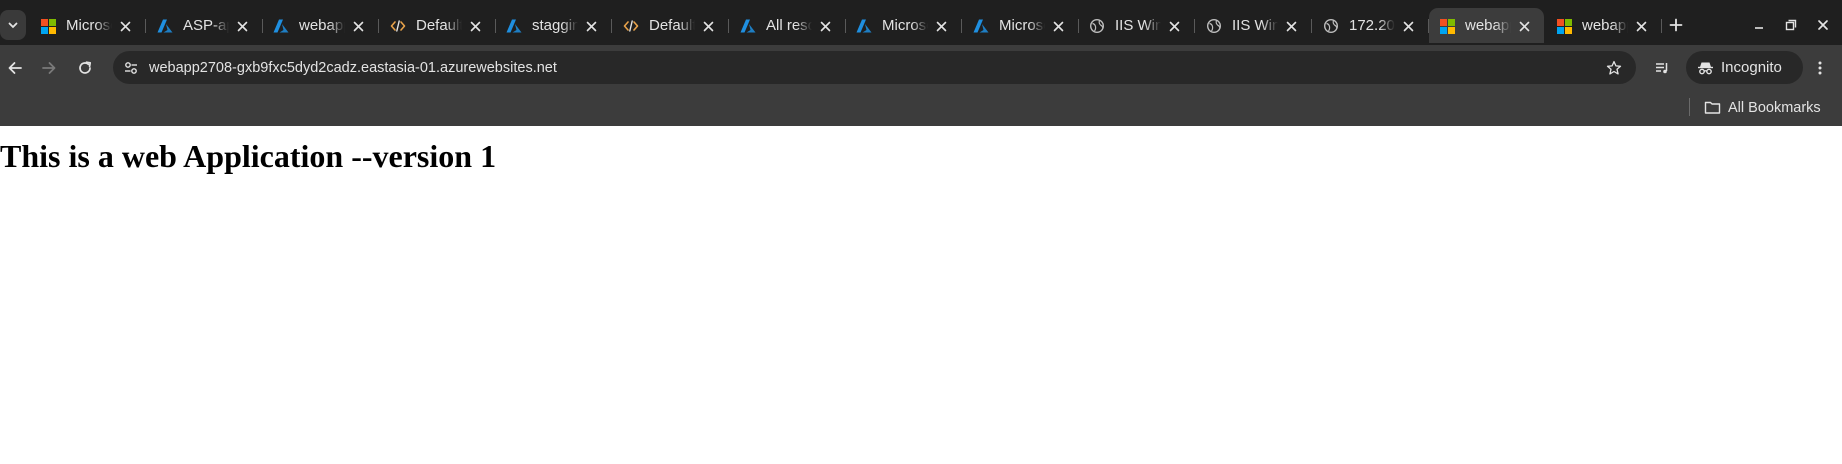 The height and width of the screenshot is (464, 1842). I want to click on page-heading: This is a web Application --version 1, so click(248, 156).